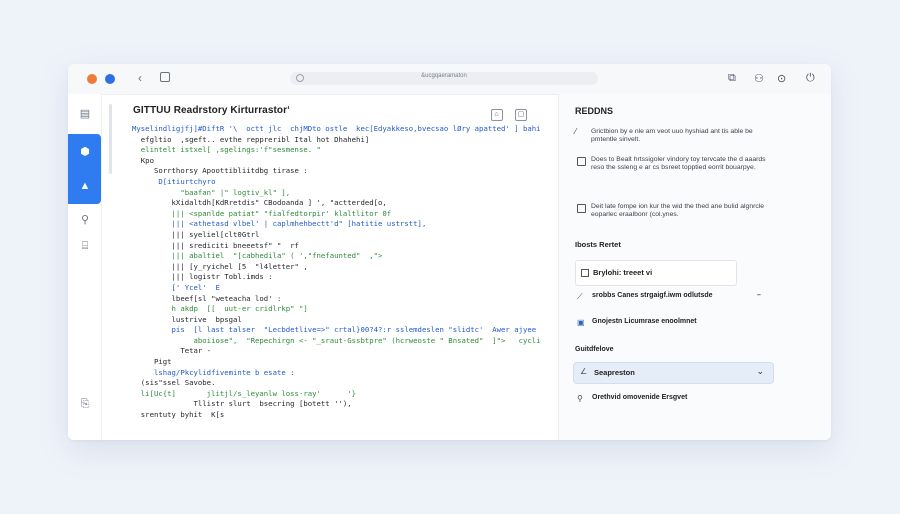 The image size is (900, 514). What do you see at coordinates (85, 186) in the screenshot?
I see `folder-icon: ▲` at bounding box center [85, 186].